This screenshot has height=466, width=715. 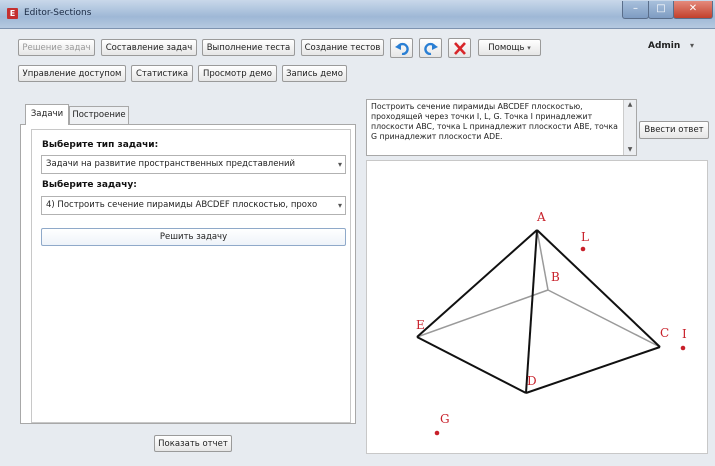 What do you see at coordinates (629, 127) in the screenshot?
I see `problem-scrollbar: ▲ ▼` at bounding box center [629, 127].